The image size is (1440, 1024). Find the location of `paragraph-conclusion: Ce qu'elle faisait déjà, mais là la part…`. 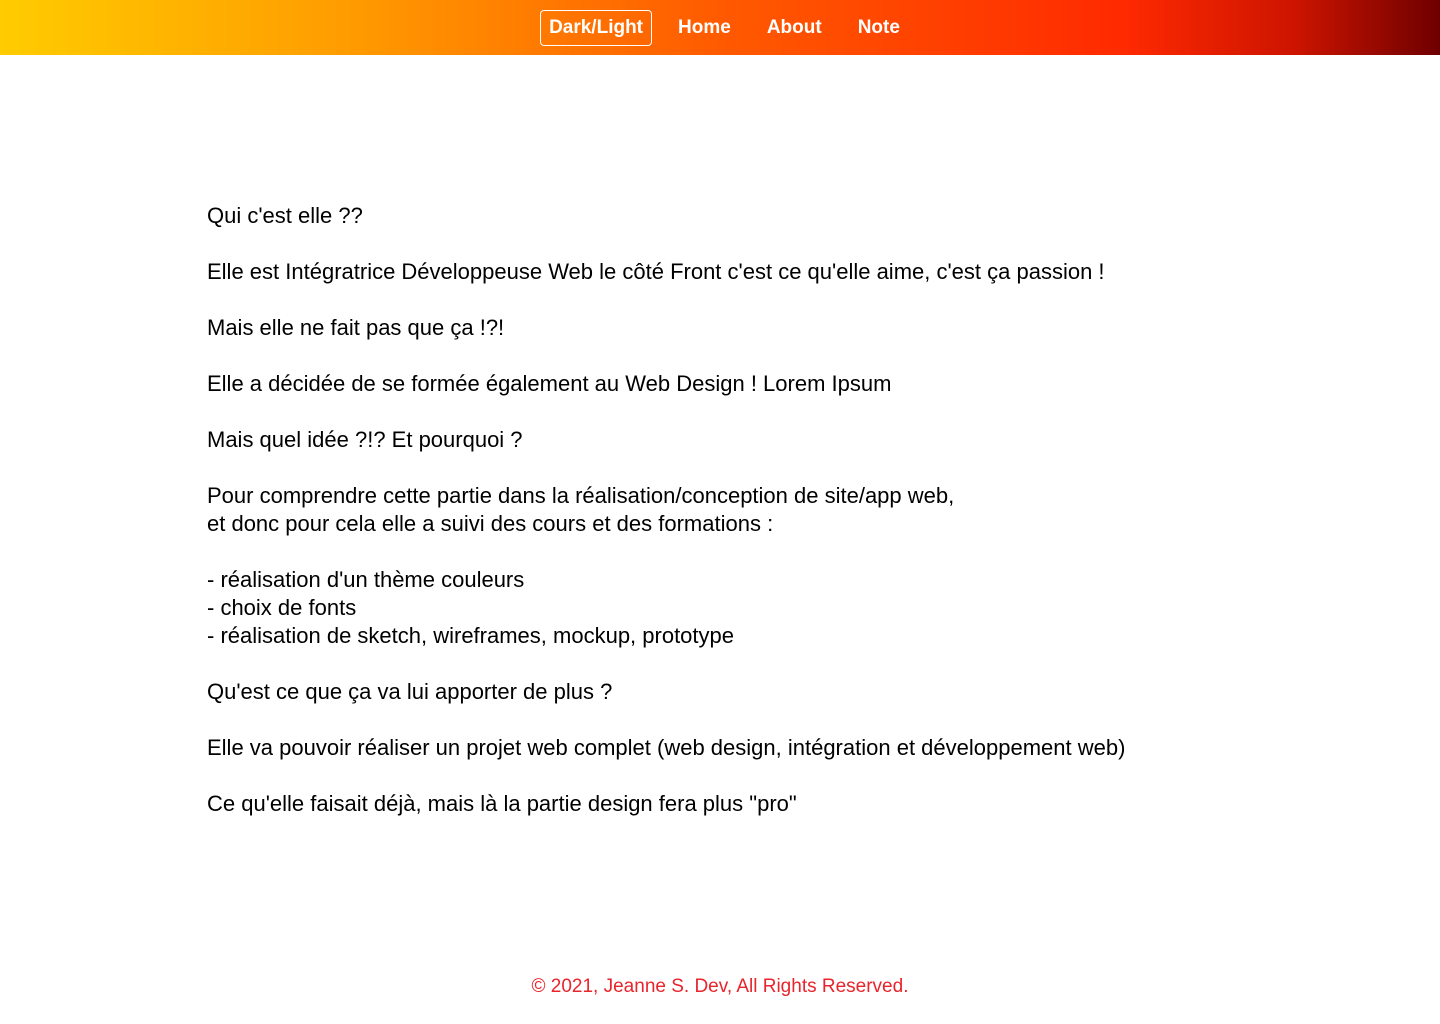

paragraph-conclusion: Ce qu'elle faisait déjà, mais là la part… is located at coordinates (502, 803).